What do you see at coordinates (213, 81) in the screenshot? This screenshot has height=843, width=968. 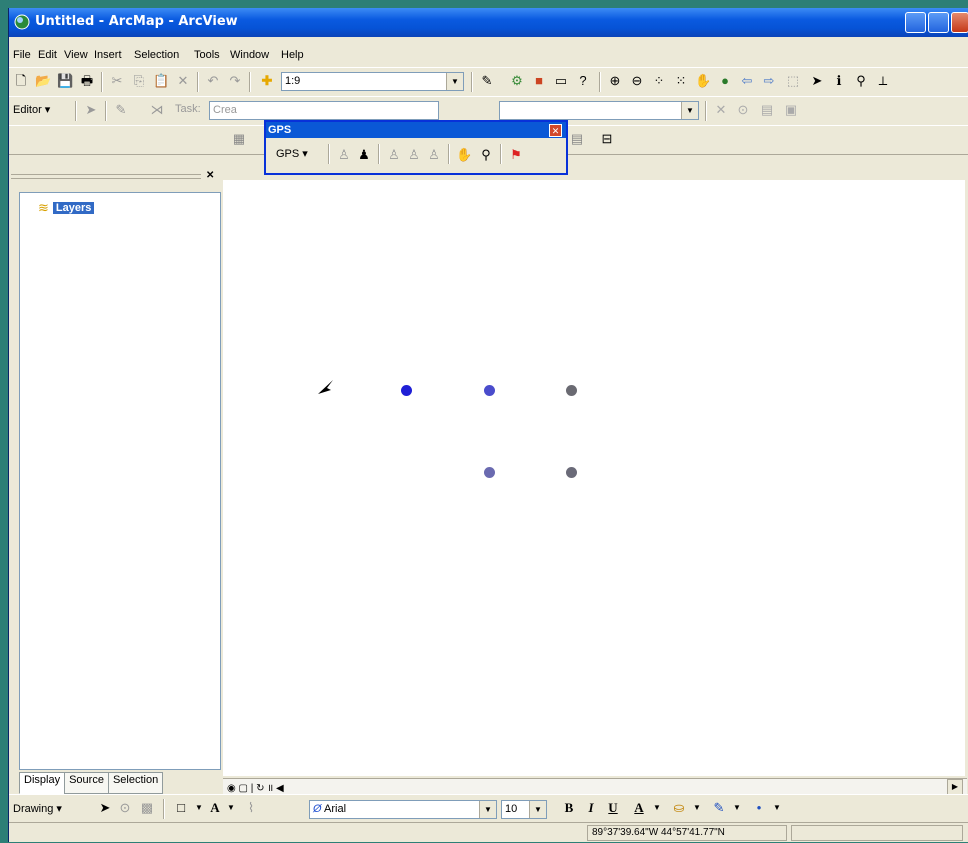 I see `undo-icon: ↶` at bounding box center [213, 81].